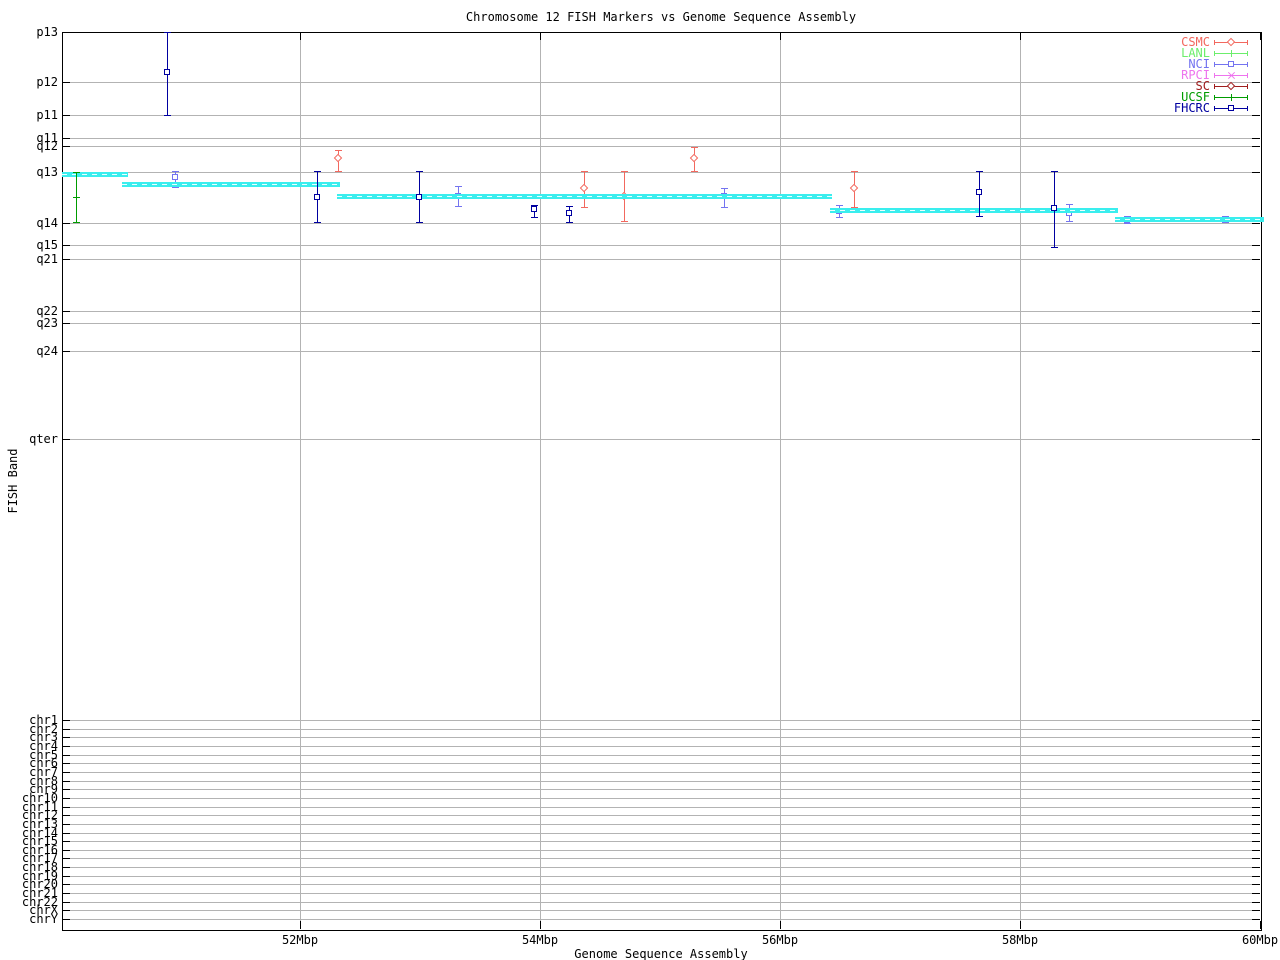 The height and width of the screenshot is (960, 1280). I want to click on legend-cap-right-rpci, so click(1247, 75).